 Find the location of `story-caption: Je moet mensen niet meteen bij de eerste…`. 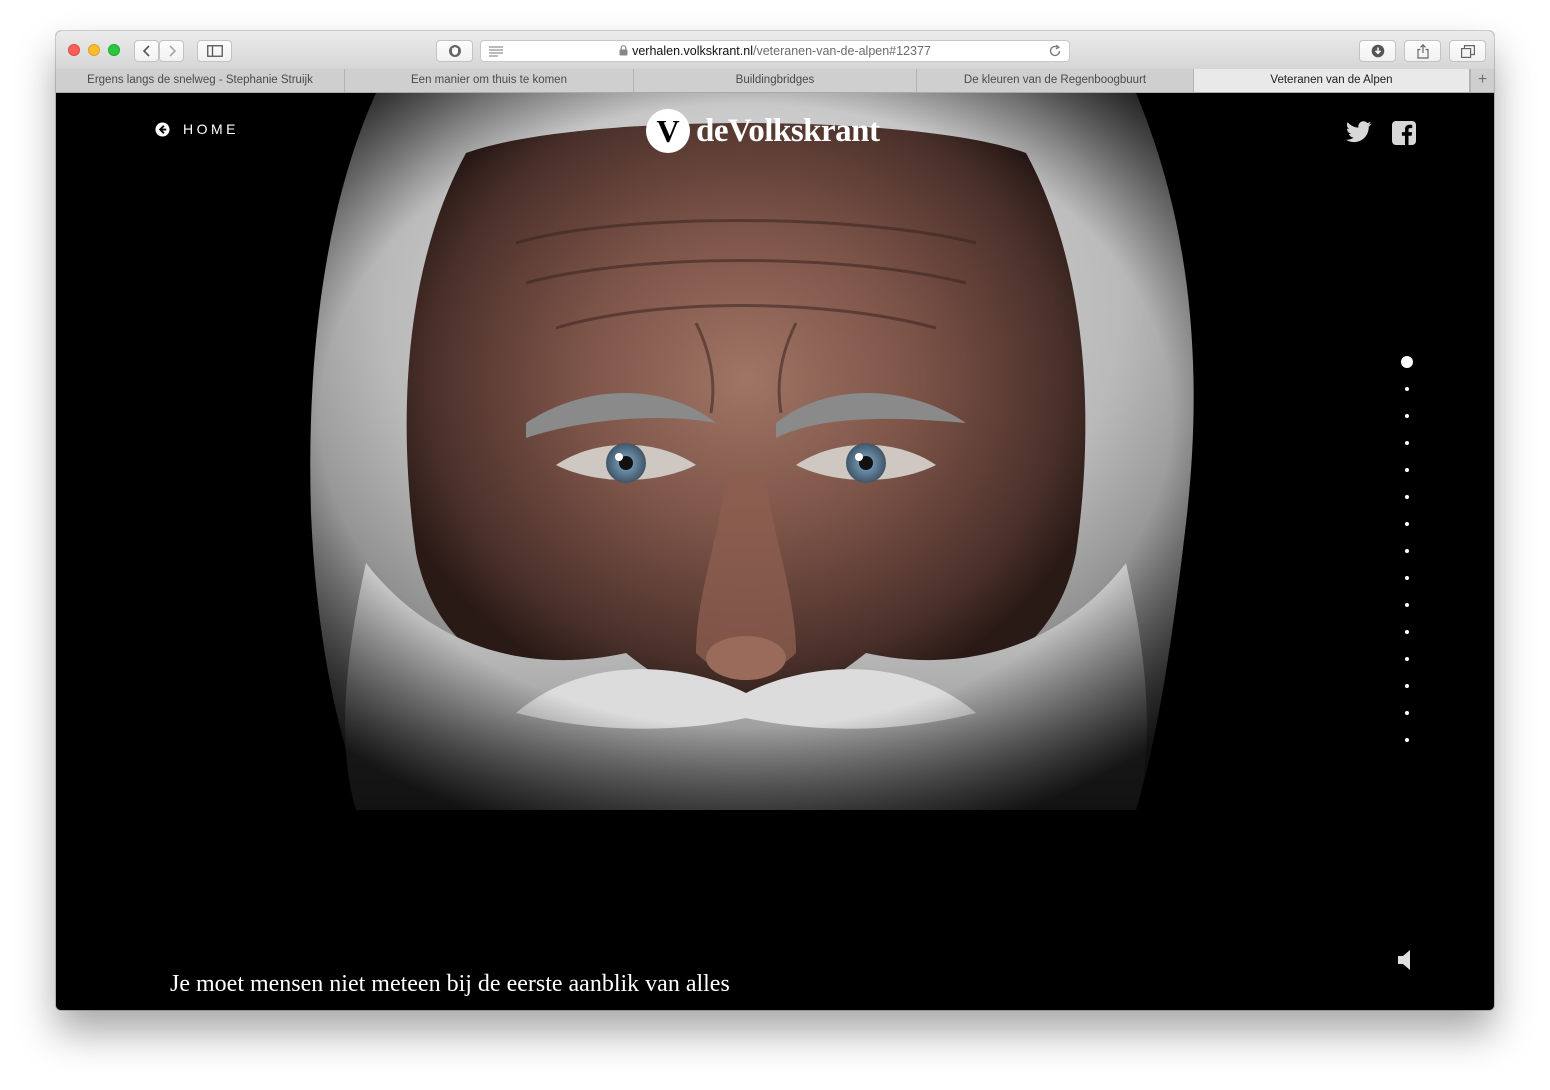

story-caption: Je moet mensen niet meteen bij de eerste… is located at coordinates (450, 984).